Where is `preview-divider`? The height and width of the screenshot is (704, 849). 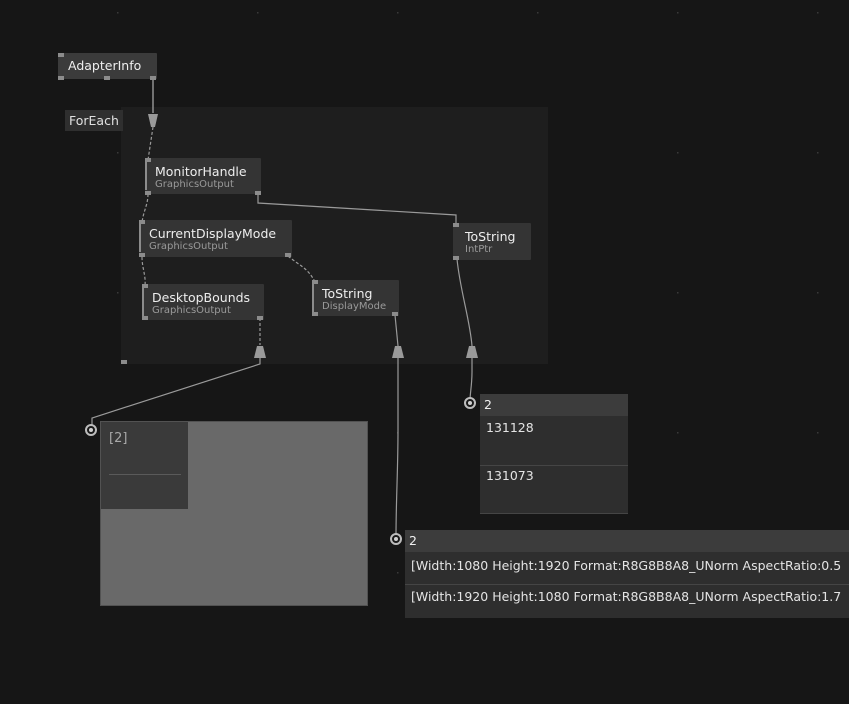
preview-divider is located at coordinates (145, 474).